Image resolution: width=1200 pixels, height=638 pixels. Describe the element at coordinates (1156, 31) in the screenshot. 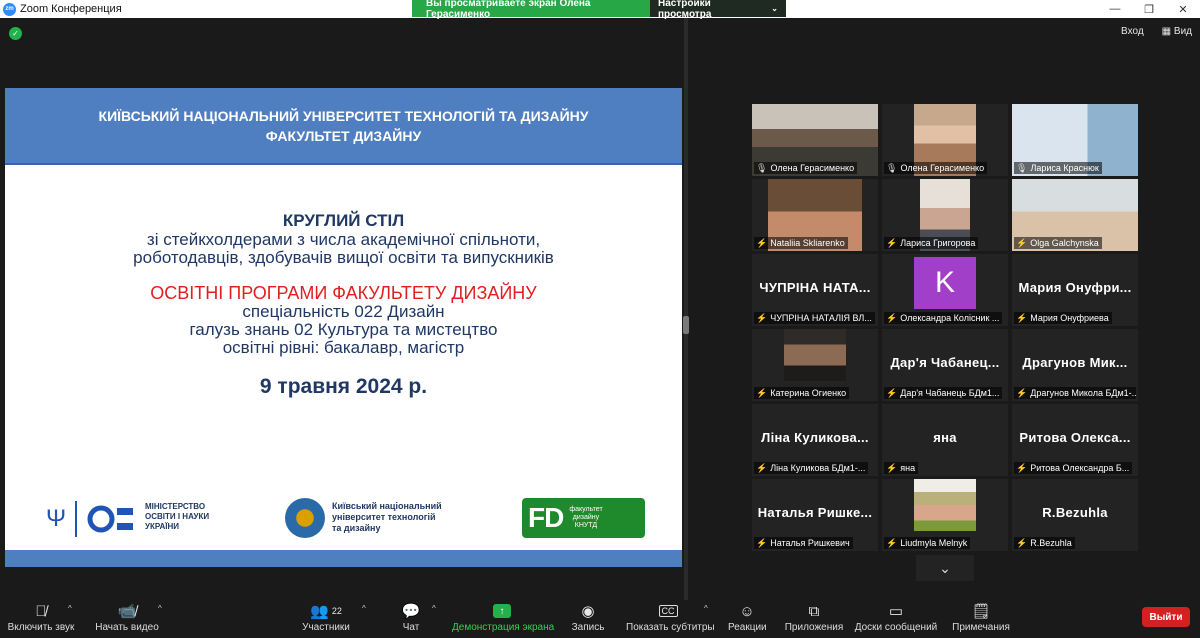

I see `view-controls: Вход ▦ Вид` at that location.